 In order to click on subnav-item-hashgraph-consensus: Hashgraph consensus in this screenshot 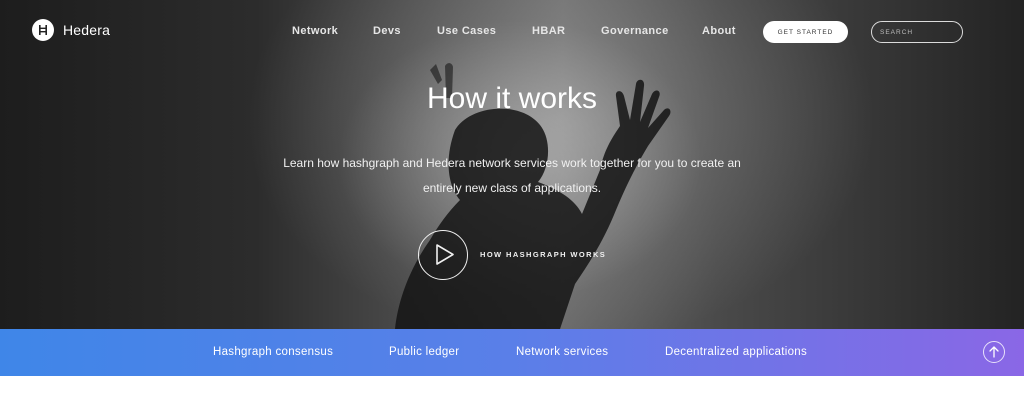, I will do `click(273, 352)`.